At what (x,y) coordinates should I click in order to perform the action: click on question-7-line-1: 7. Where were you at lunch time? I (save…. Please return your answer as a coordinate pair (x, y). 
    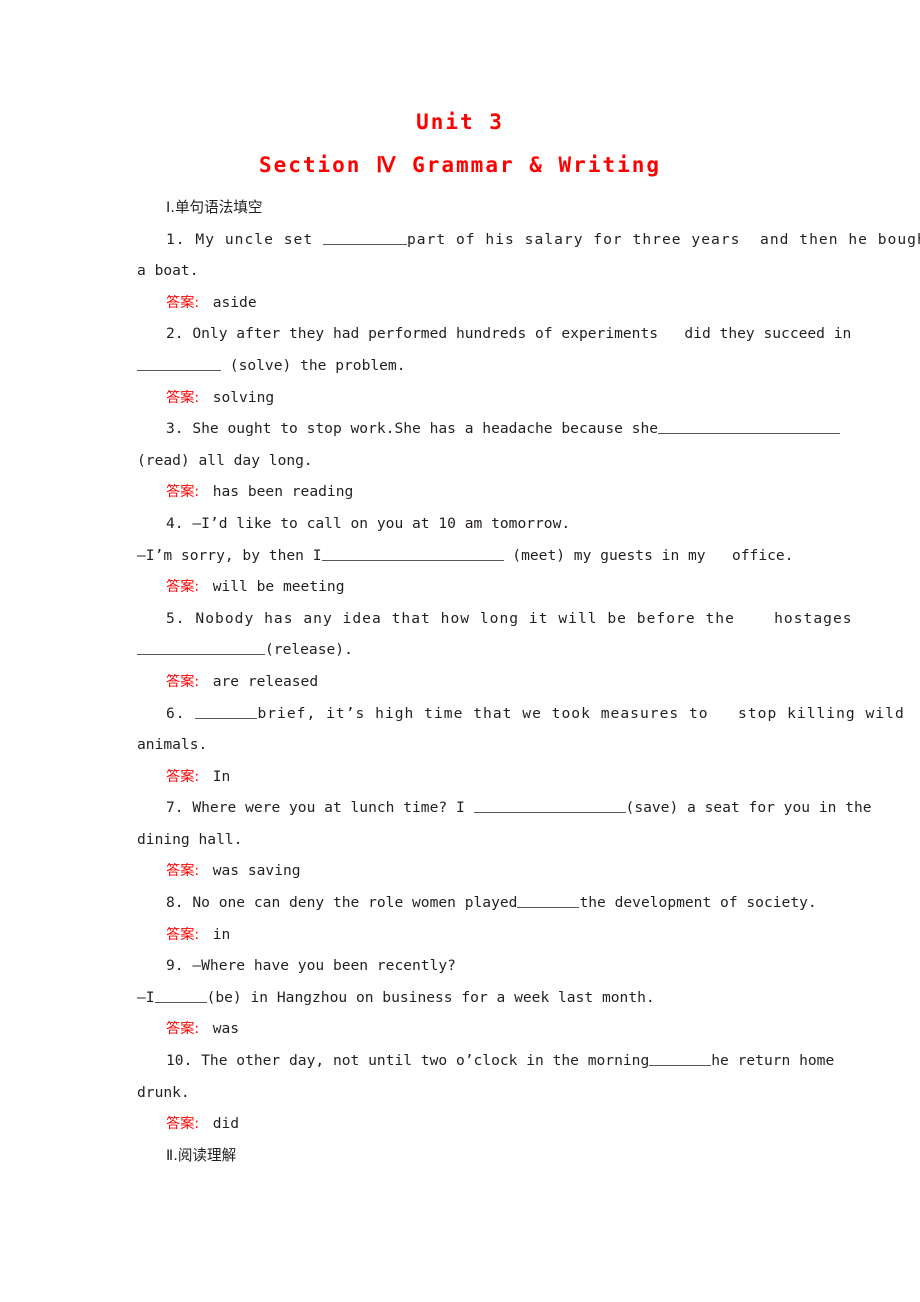
    Looking at the image, I should click on (504, 808).